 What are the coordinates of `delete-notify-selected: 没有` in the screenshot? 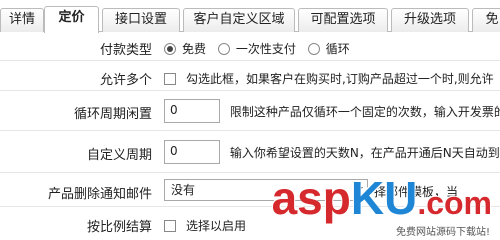 It's located at (183, 190).